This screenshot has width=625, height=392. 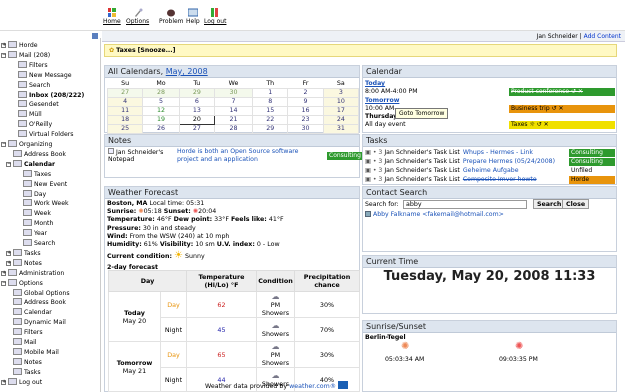 I want to click on close-button: Close, so click(x=576, y=204).